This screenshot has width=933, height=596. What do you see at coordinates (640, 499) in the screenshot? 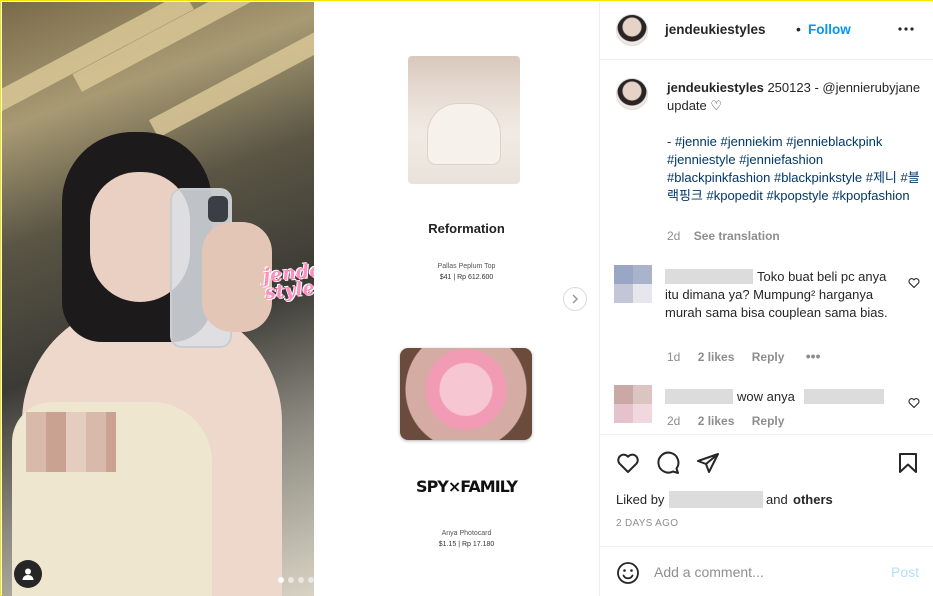
I see `liked-by-label: Liked by` at bounding box center [640, 499].